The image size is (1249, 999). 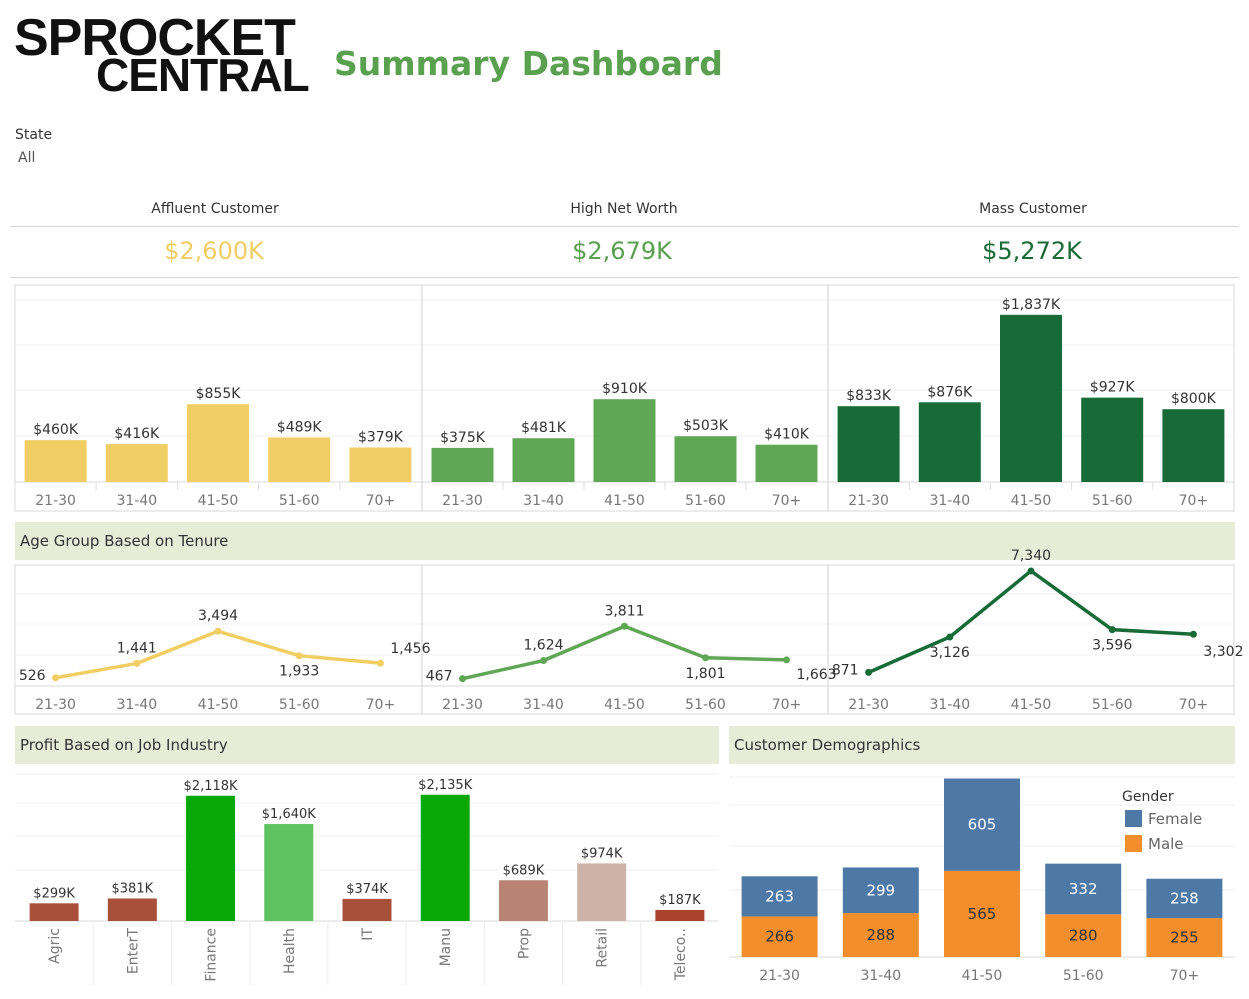 What do you see at coordinates (1133, 843) in the screenshot?
I see `legend-swatch-male` at bounding box center [1133, 843].